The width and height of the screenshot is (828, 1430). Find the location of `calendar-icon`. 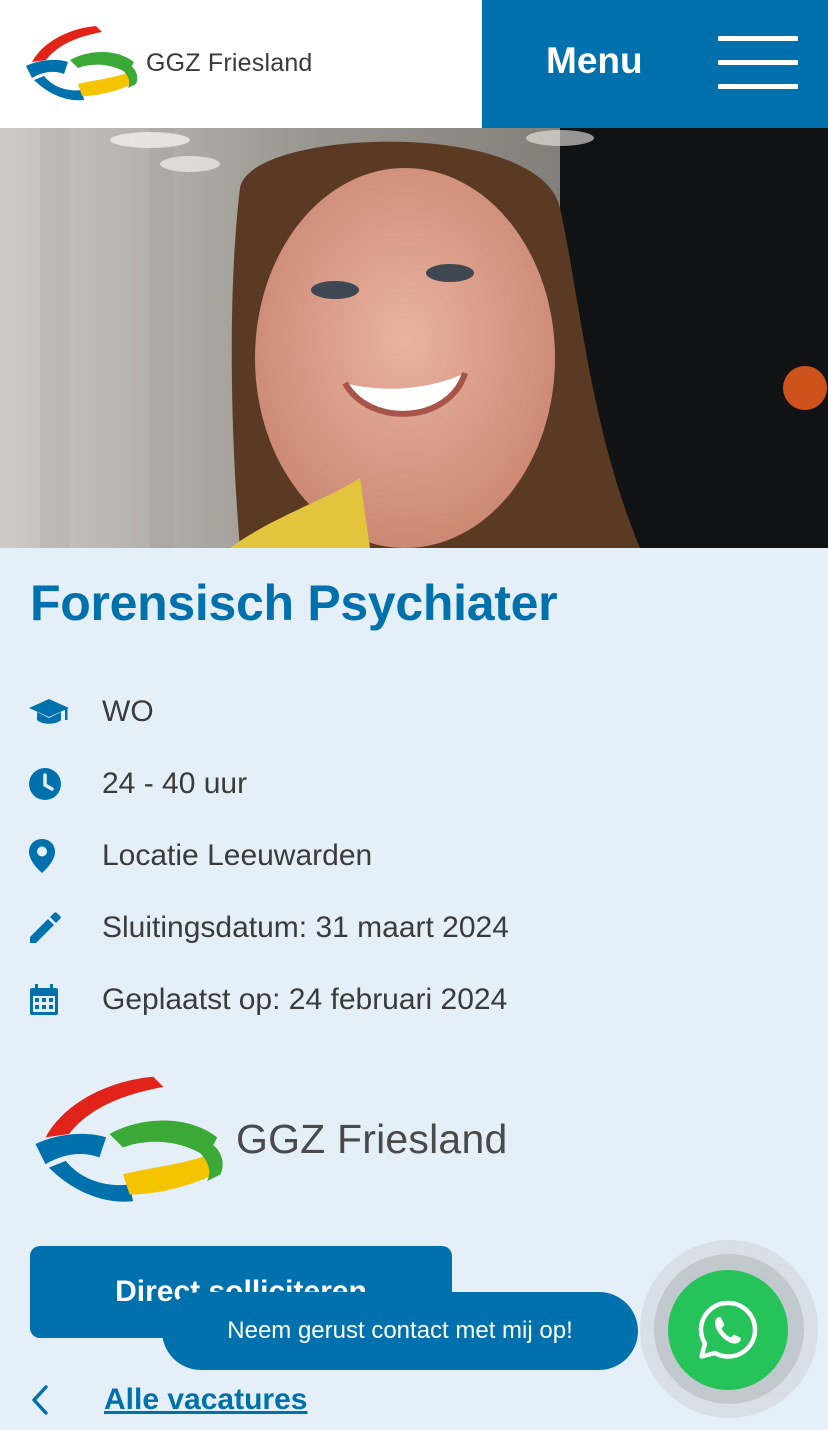

calendar-icon is located at coordinates (65, 1000).